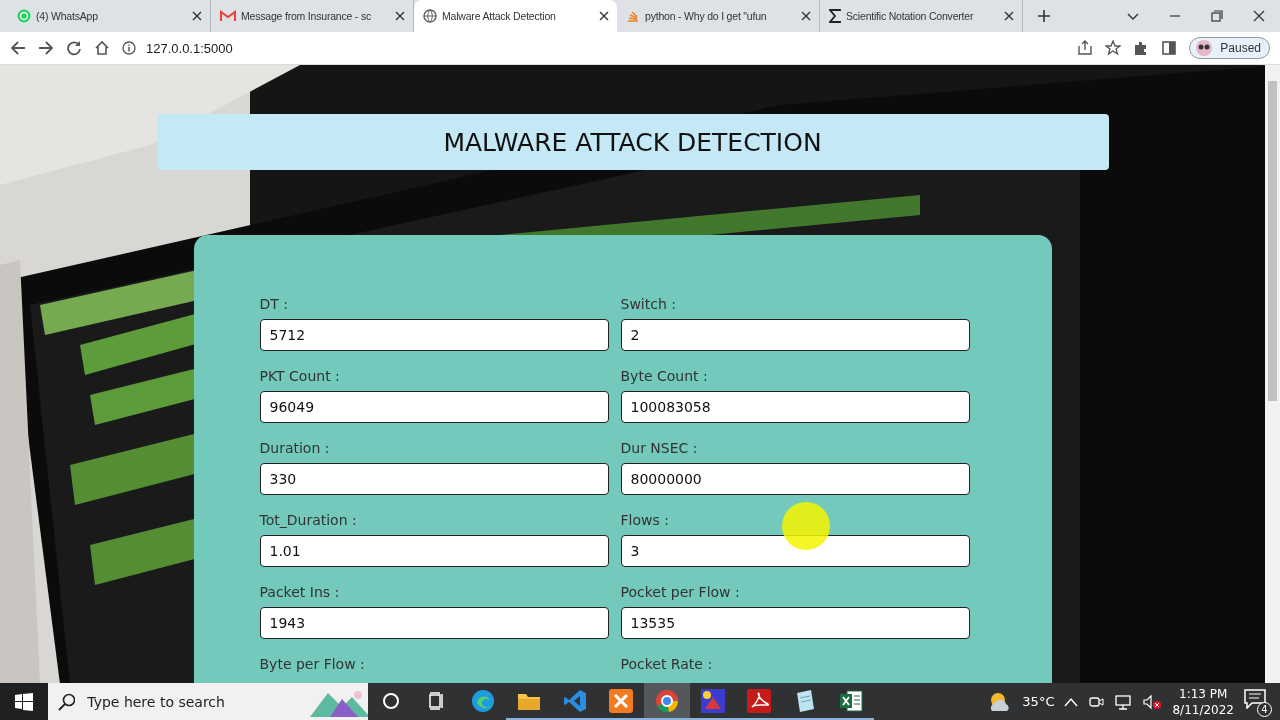 This screenshot has width=1280, height=720. I want to click on stack-icon, so click(633, 16).